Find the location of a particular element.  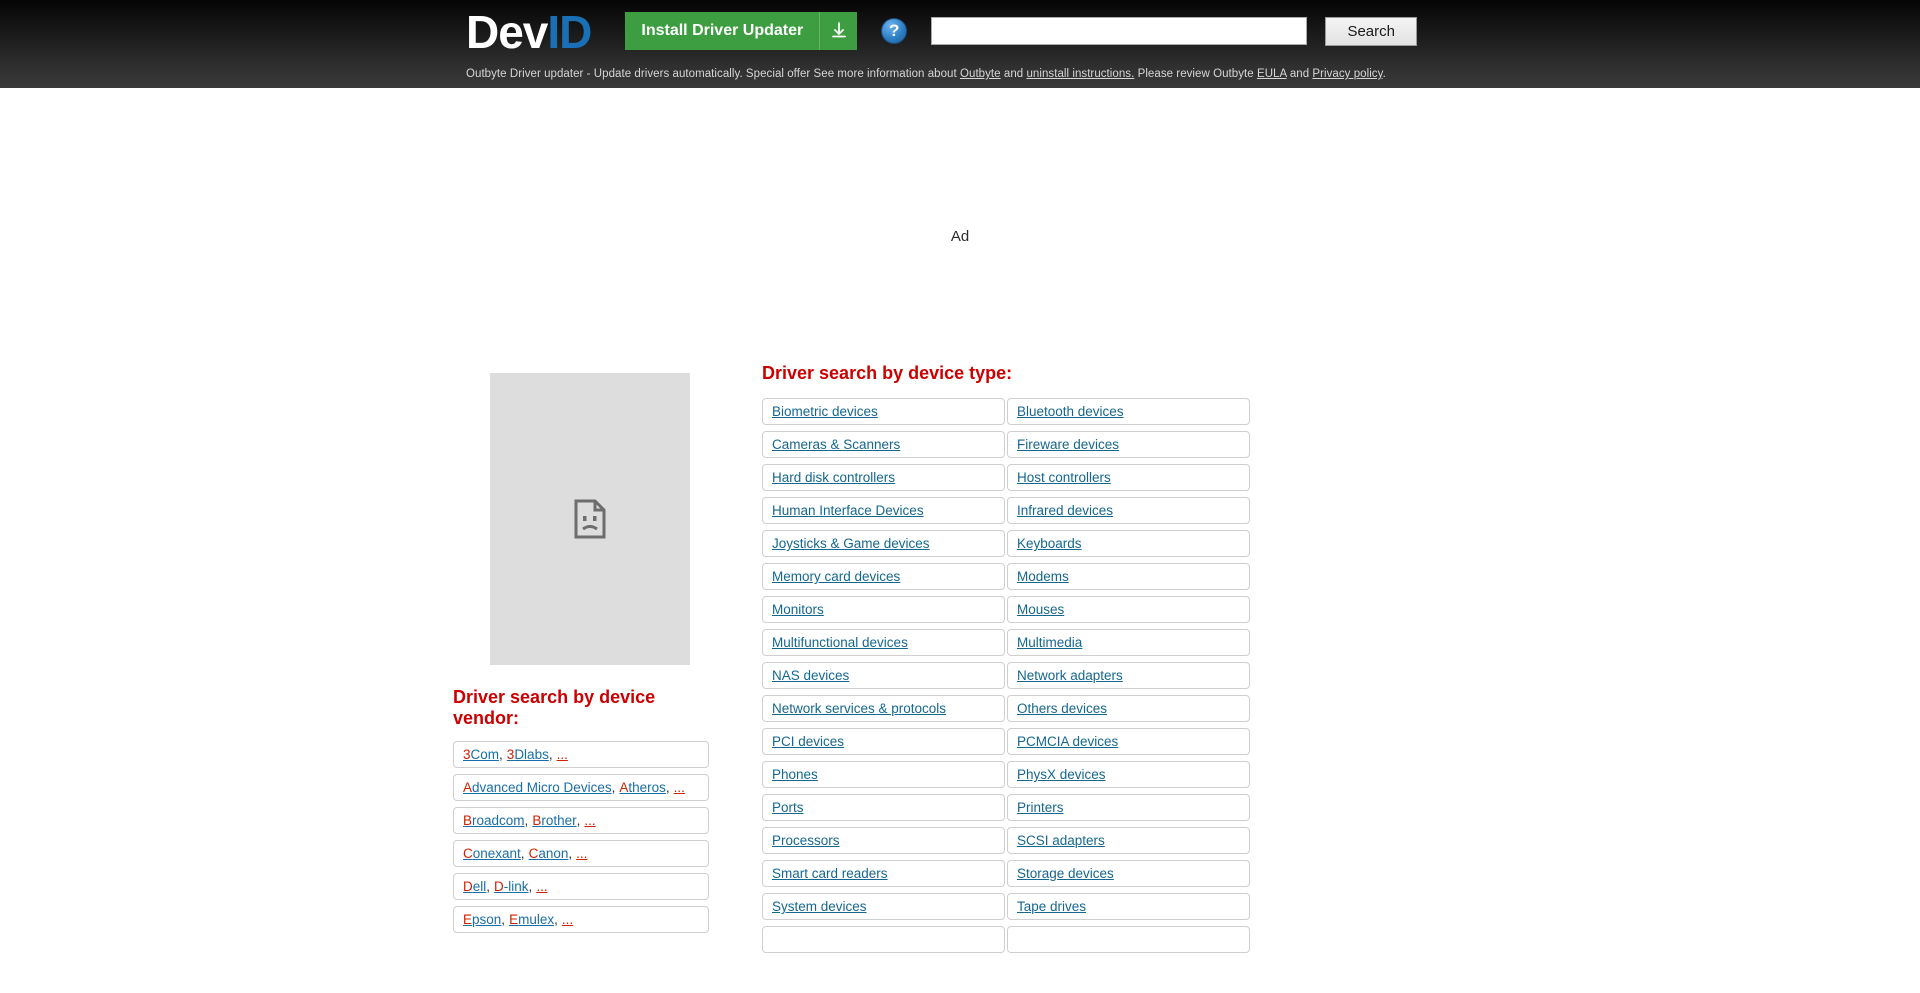

device-type-row: Joysticks & Game devices is located at coordinates (883, 543).